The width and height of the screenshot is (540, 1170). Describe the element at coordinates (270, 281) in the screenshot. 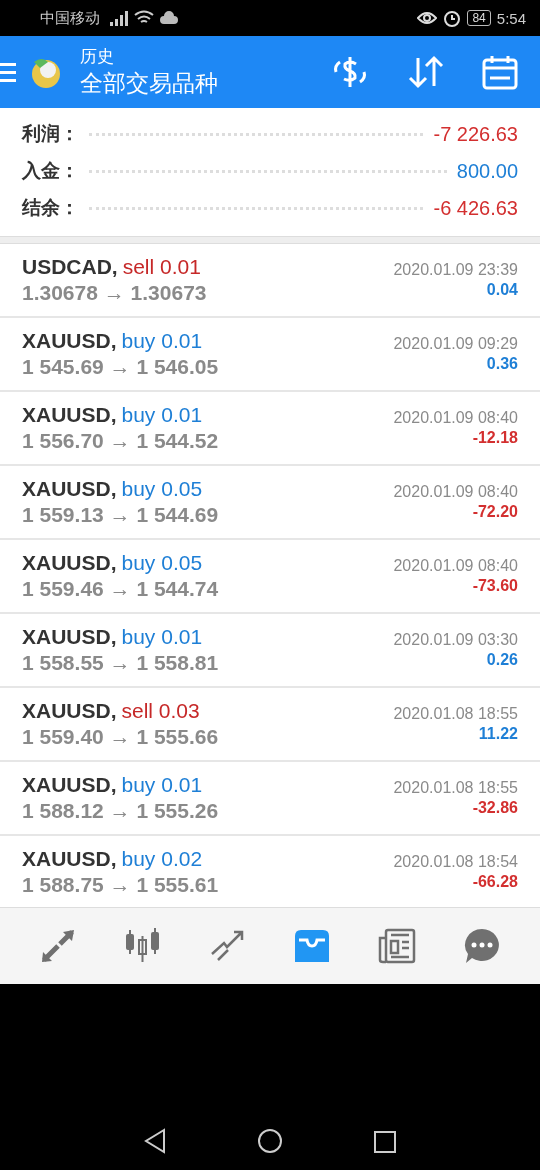

I see `trade-row: USDCAD, sell 0.01 1.30678 → 1.30673 2020.01.09 23:39 0.04` at that location.